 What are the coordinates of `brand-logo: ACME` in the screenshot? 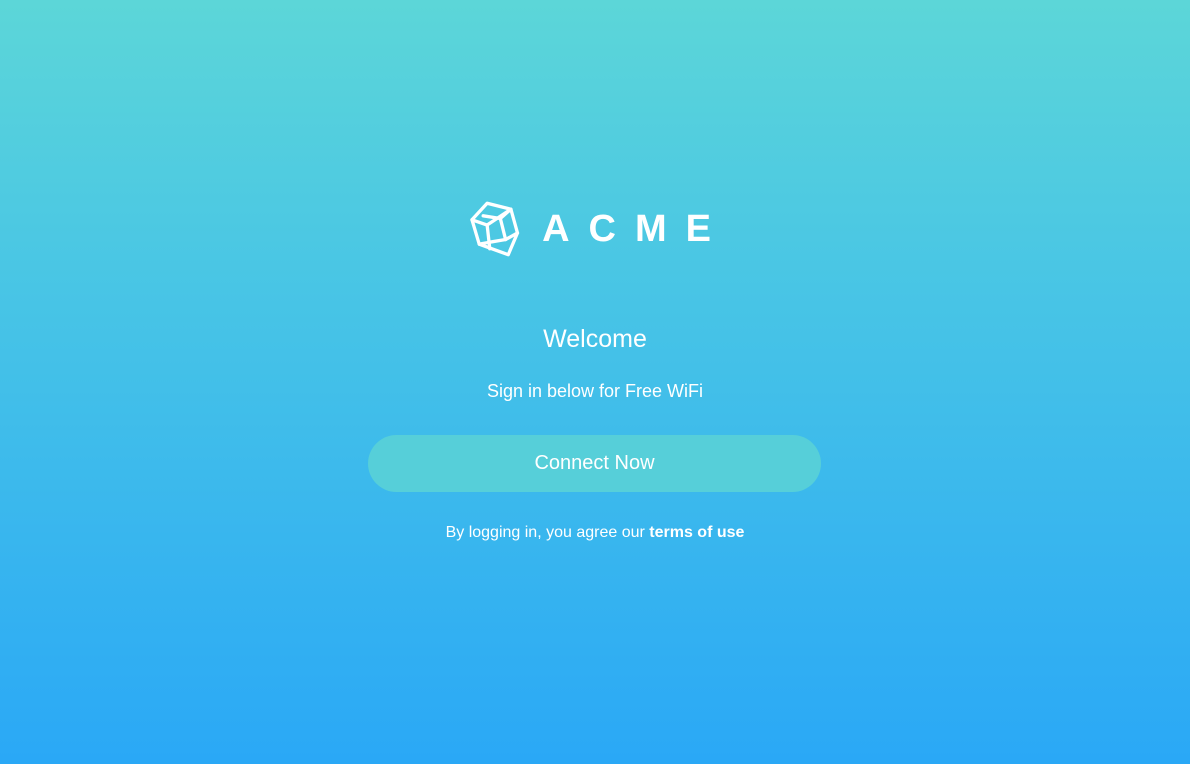 It's located at (600, 229).